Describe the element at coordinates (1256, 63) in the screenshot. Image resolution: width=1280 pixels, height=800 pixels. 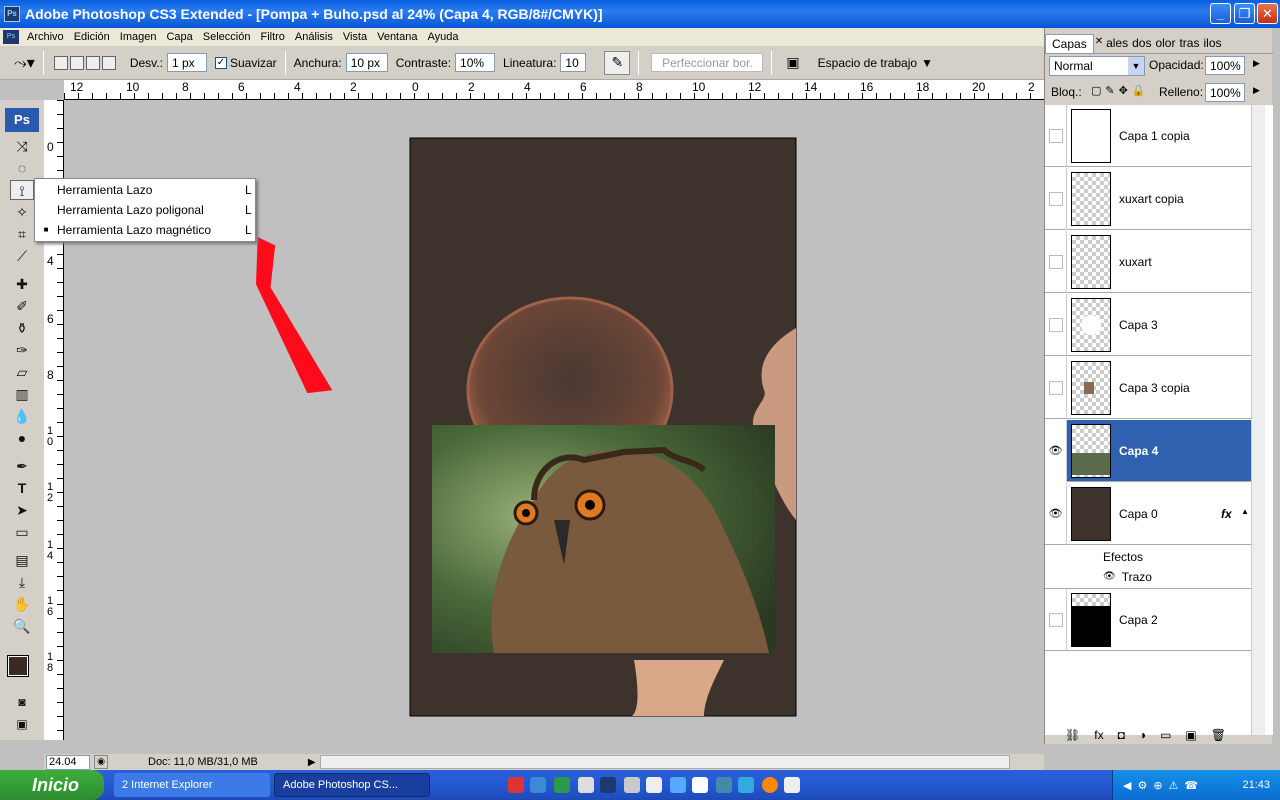
I see `opacity-arrow-icon: ▶` at that location.